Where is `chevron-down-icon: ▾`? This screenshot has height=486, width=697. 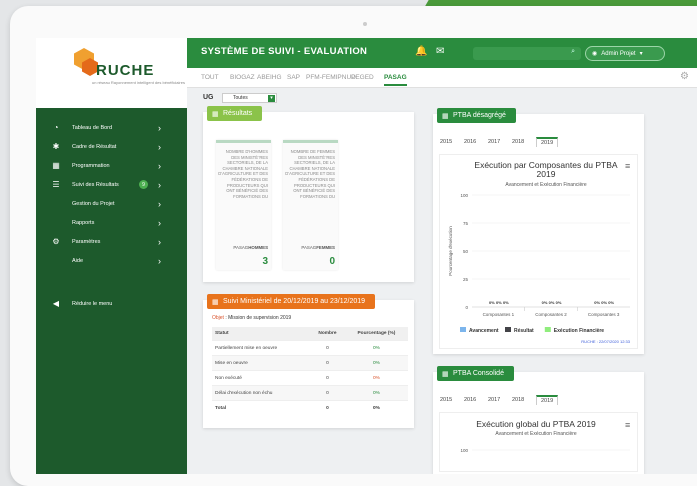 chevron-down-icon: ▾ is located at coordinates (271, 98).